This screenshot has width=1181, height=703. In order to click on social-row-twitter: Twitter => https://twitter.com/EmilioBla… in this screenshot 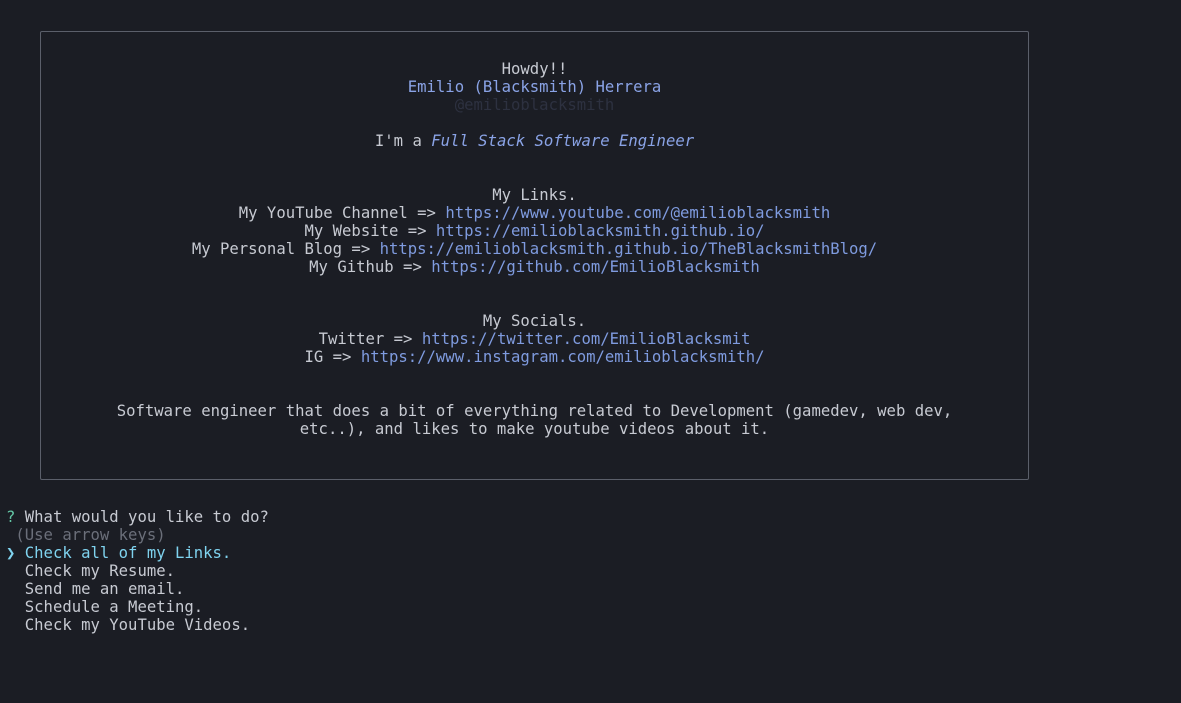, I will do `click(534, 339)`.